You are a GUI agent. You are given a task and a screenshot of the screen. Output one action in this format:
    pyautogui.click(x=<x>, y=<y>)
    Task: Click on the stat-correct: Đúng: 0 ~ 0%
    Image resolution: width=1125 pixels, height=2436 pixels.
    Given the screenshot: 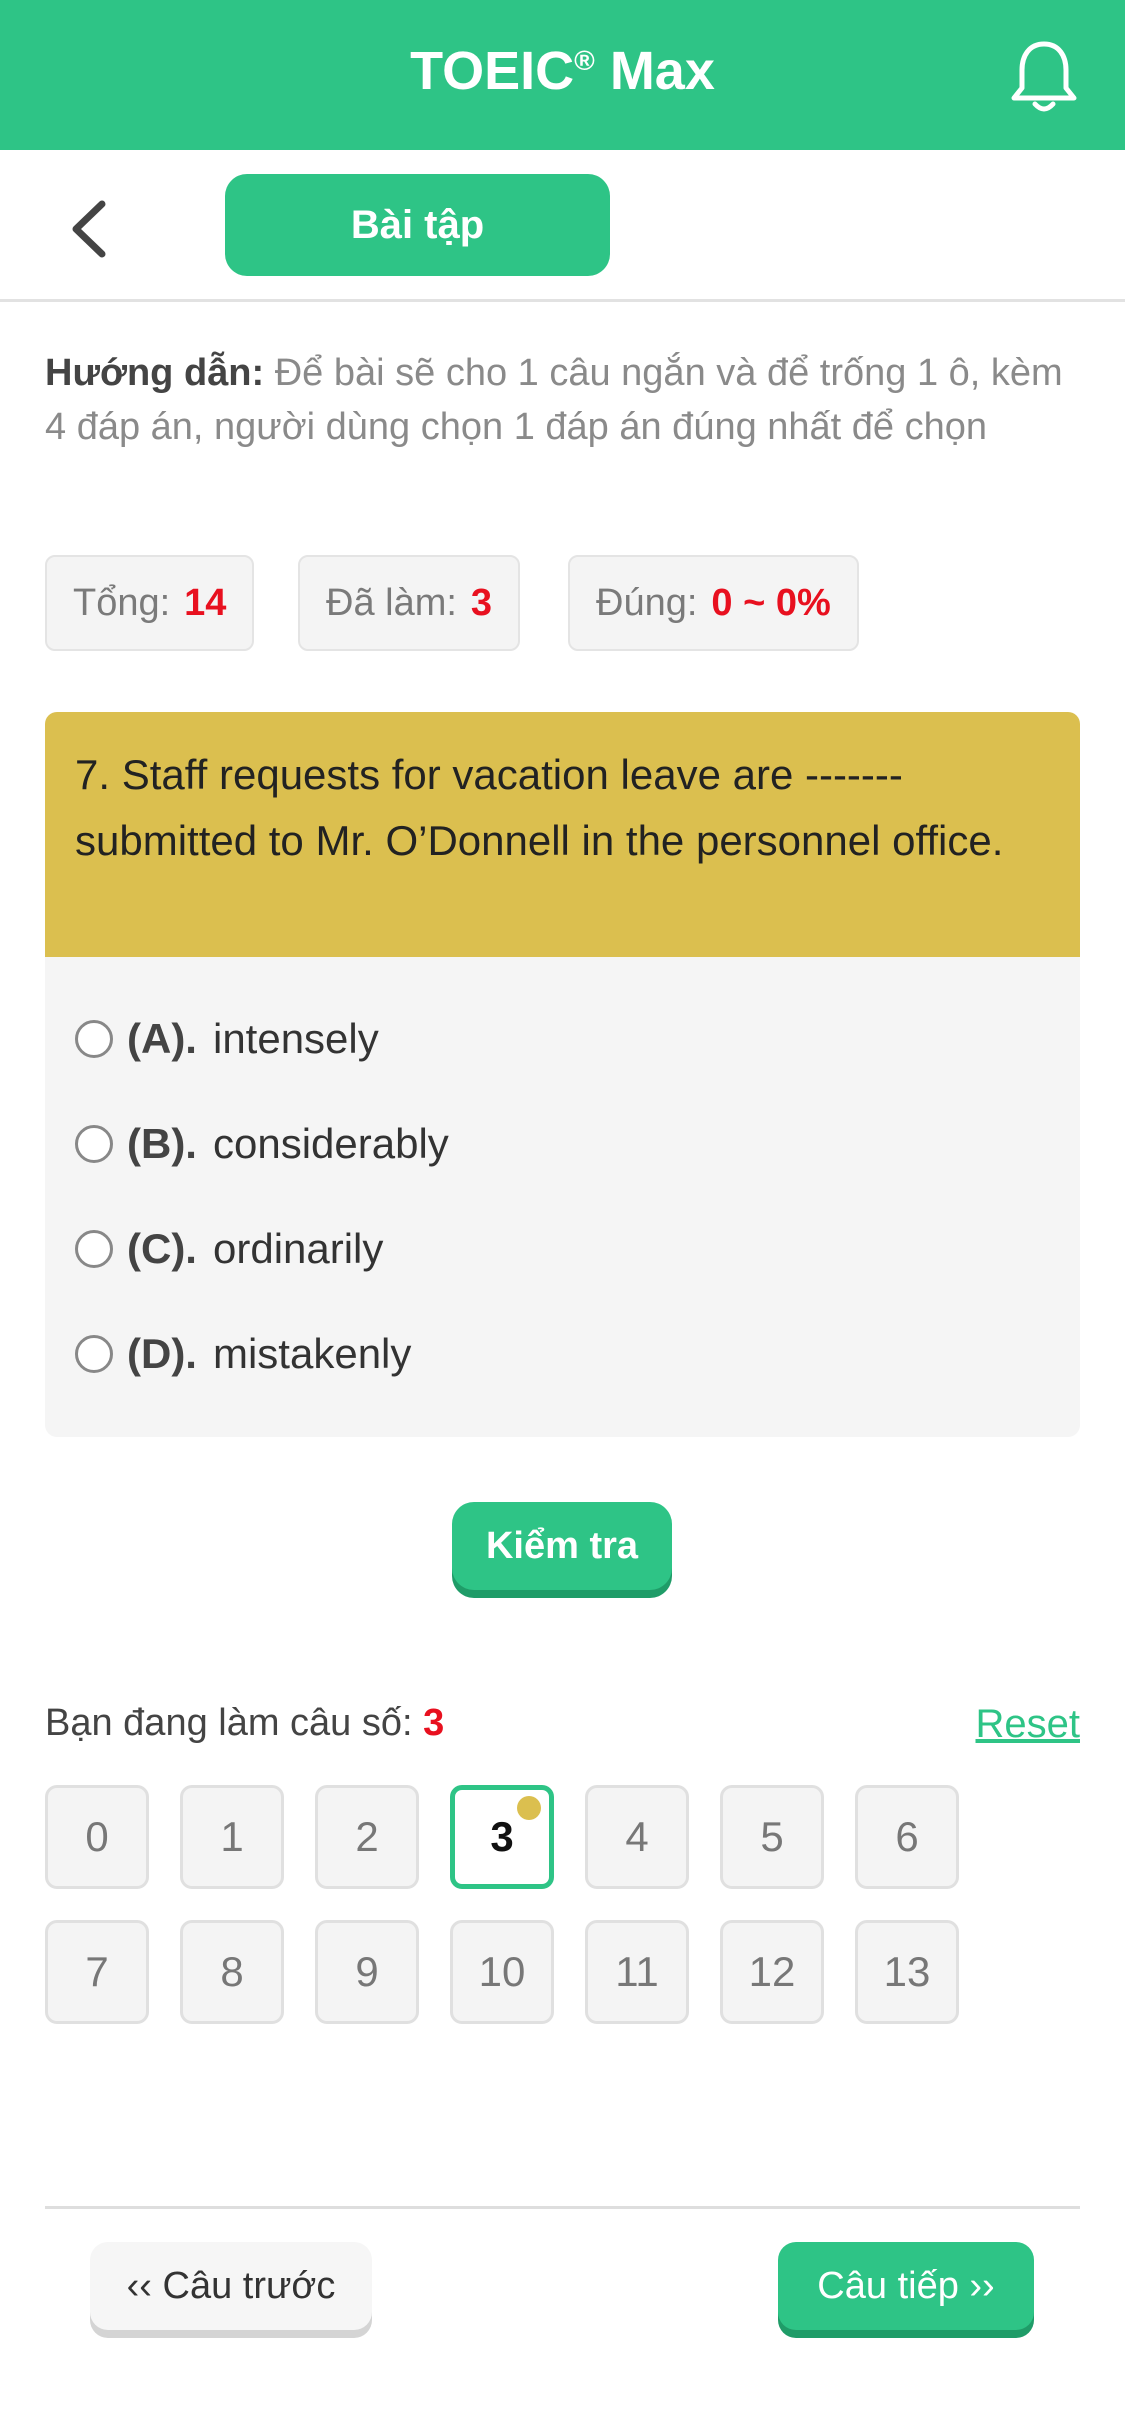 What is the action you would take?
    pyautogui.click(x=713, y=603)
    